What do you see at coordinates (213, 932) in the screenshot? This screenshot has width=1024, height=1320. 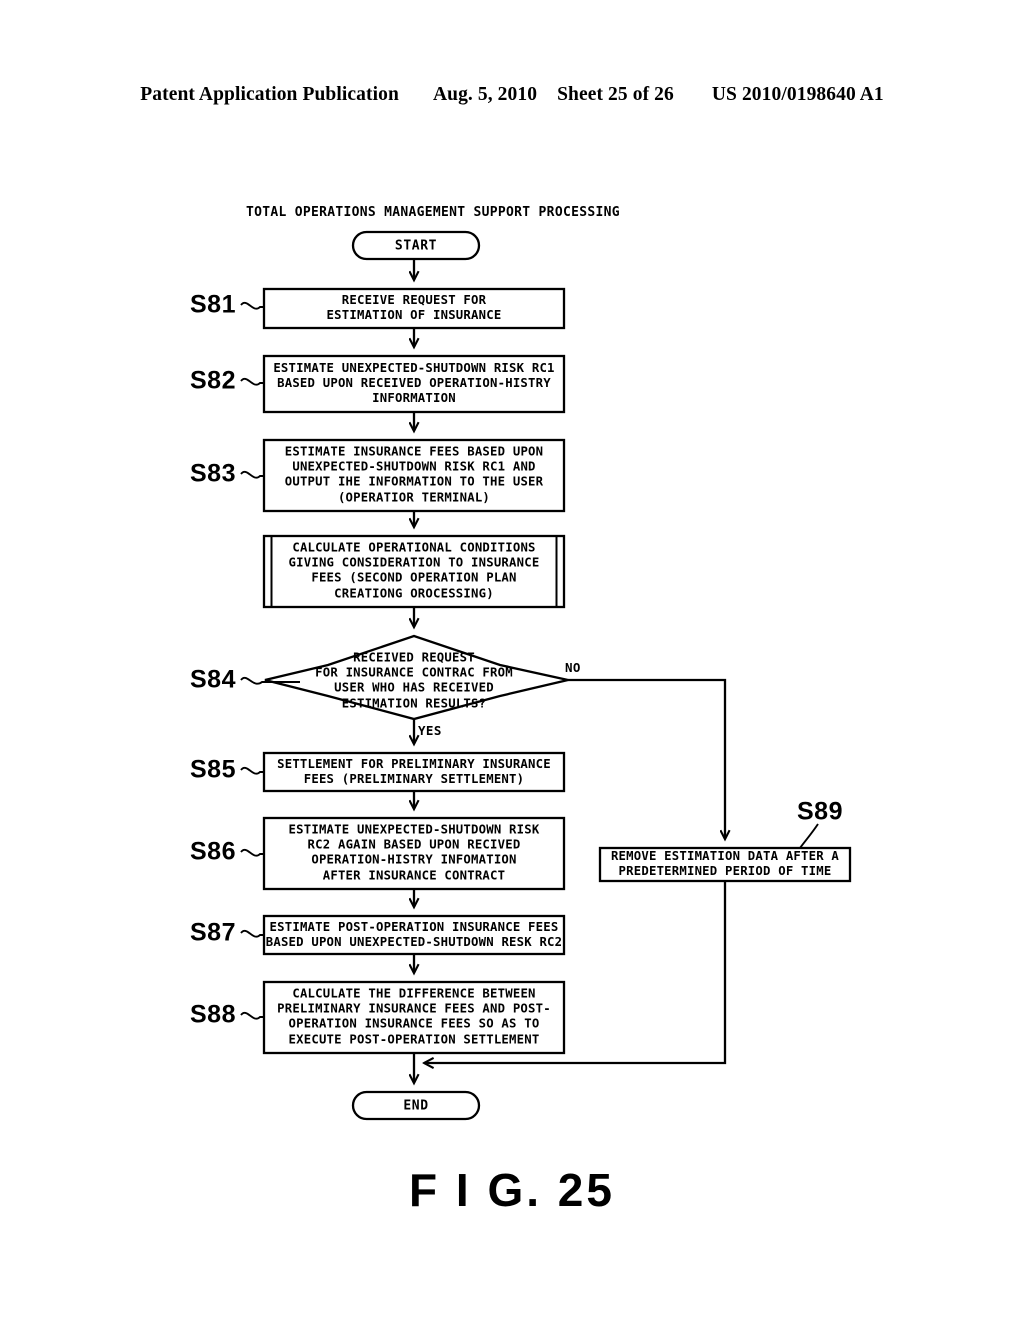 I see `step-tag-s87: S87` at bounding box center [213, 932].